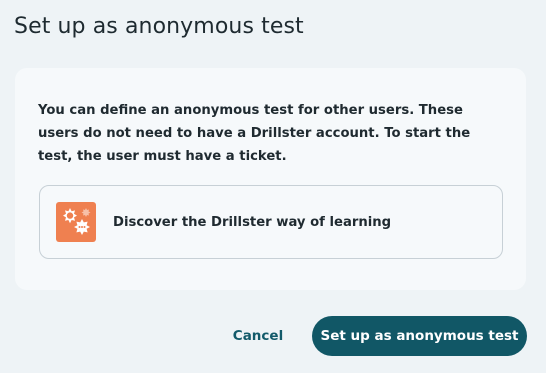 The width and height of the screenshot is (546, 373). I want to click on learning-link-label: Discover the Drillster way of learning, so click(252, 222).